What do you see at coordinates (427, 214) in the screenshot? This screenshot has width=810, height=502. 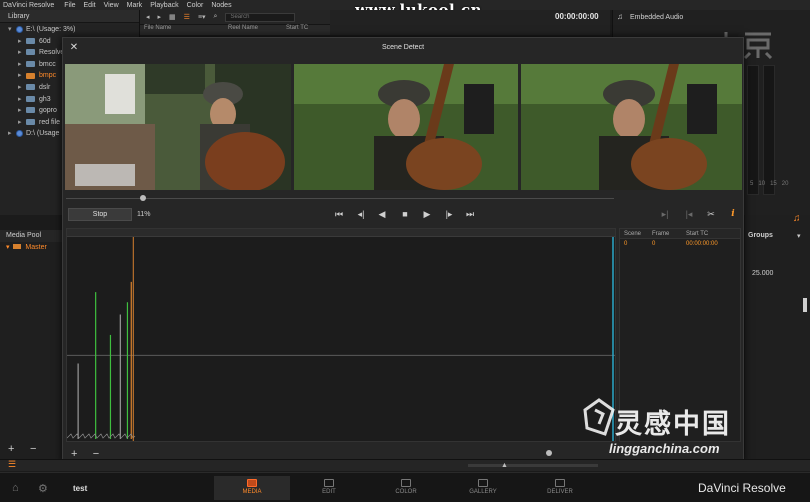 I see `play-icon: ▶` at bounding box center [427, 214].